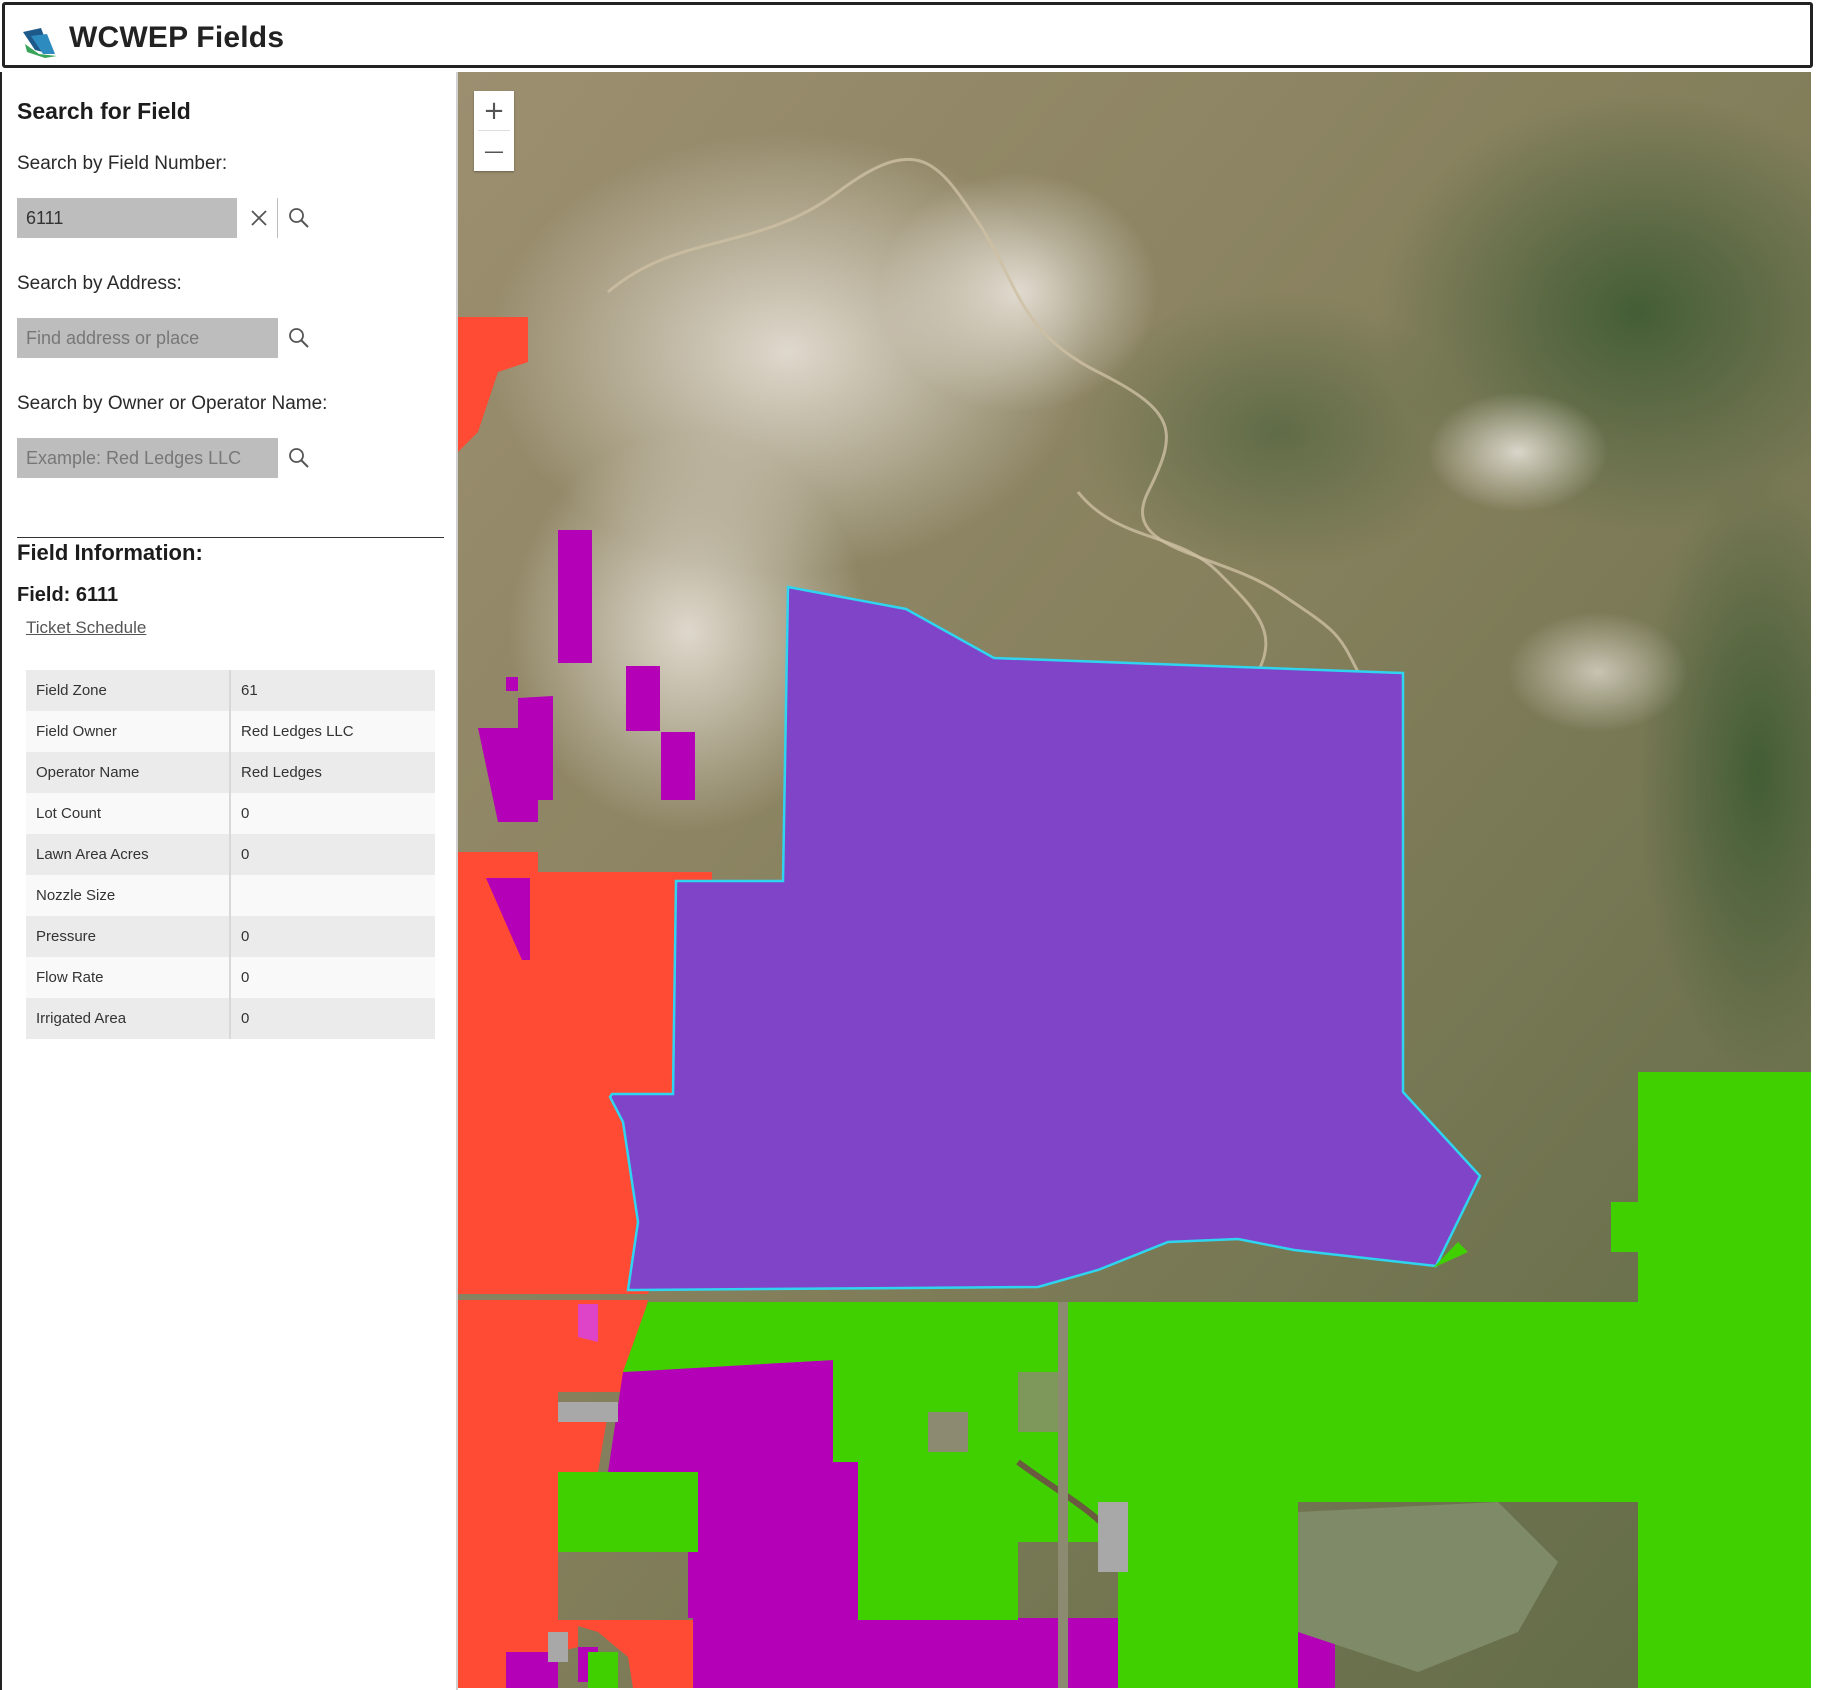 The image size is (1821, 1690). Describe the element at coordinates (128, 772) in the screenshot. I see `info-key: Operator Name` at that location.